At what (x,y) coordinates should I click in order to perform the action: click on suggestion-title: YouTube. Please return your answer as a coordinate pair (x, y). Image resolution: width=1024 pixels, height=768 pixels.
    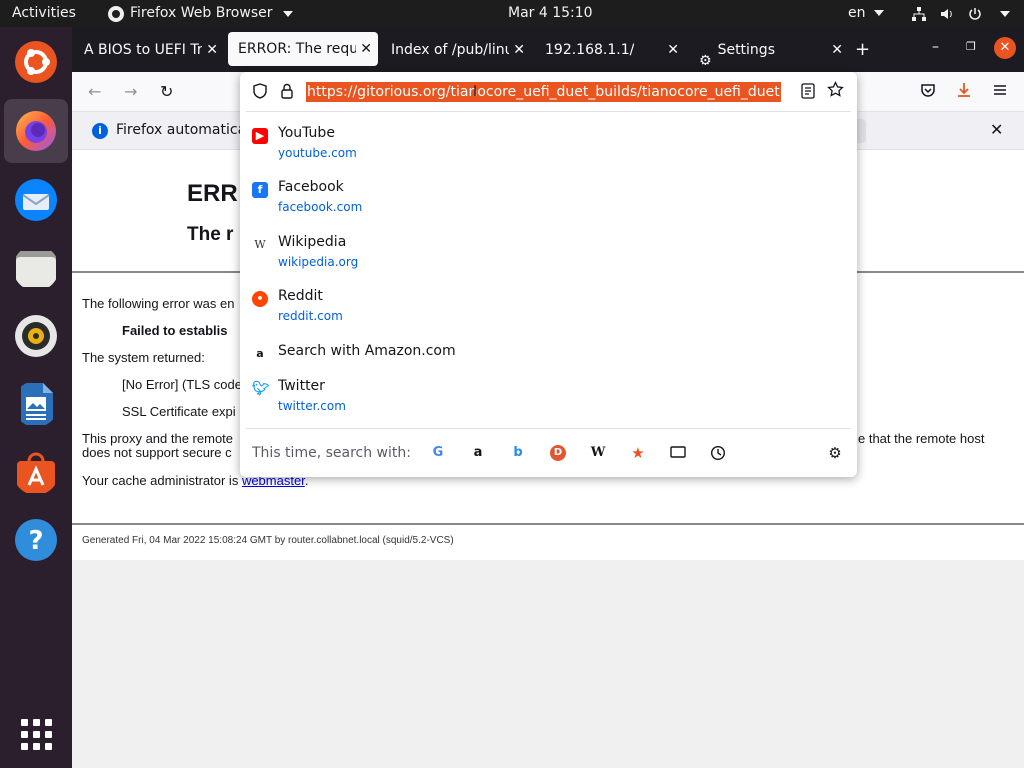
    Looking at the image, I should click on (306, 133).